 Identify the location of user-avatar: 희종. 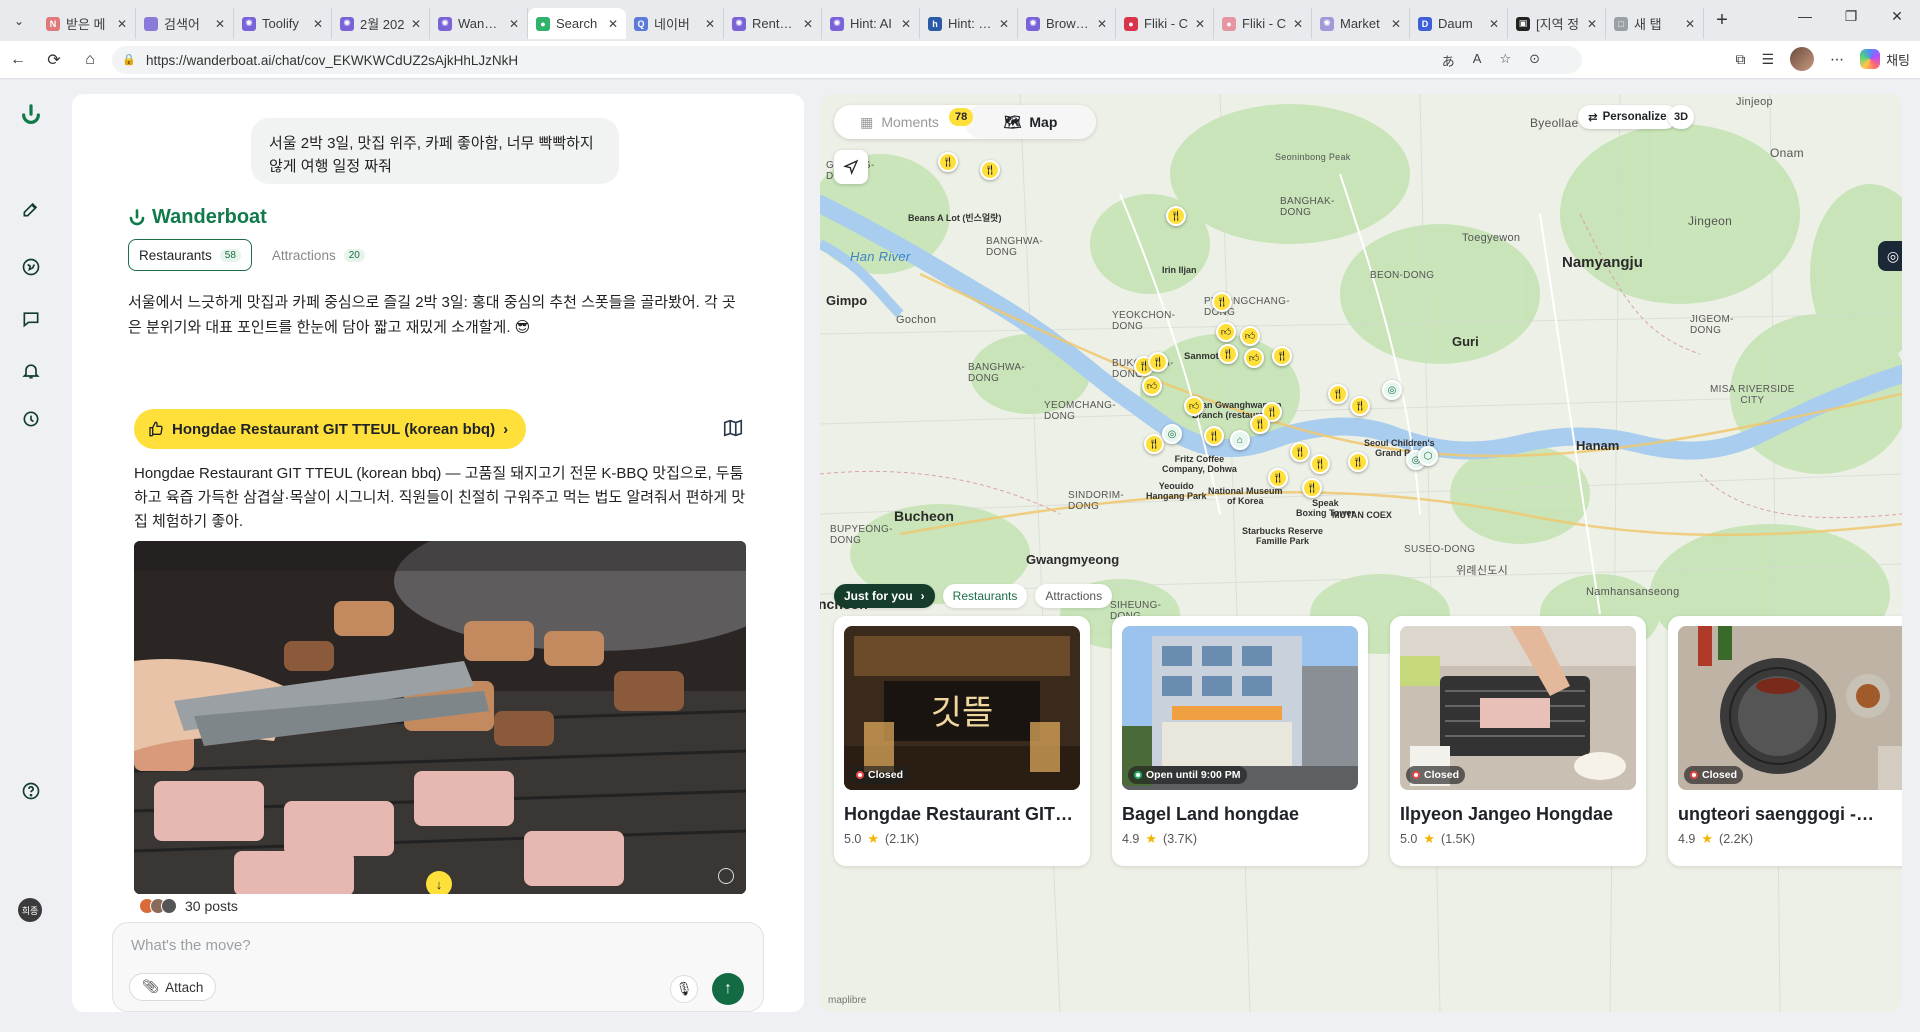
(30, 910).